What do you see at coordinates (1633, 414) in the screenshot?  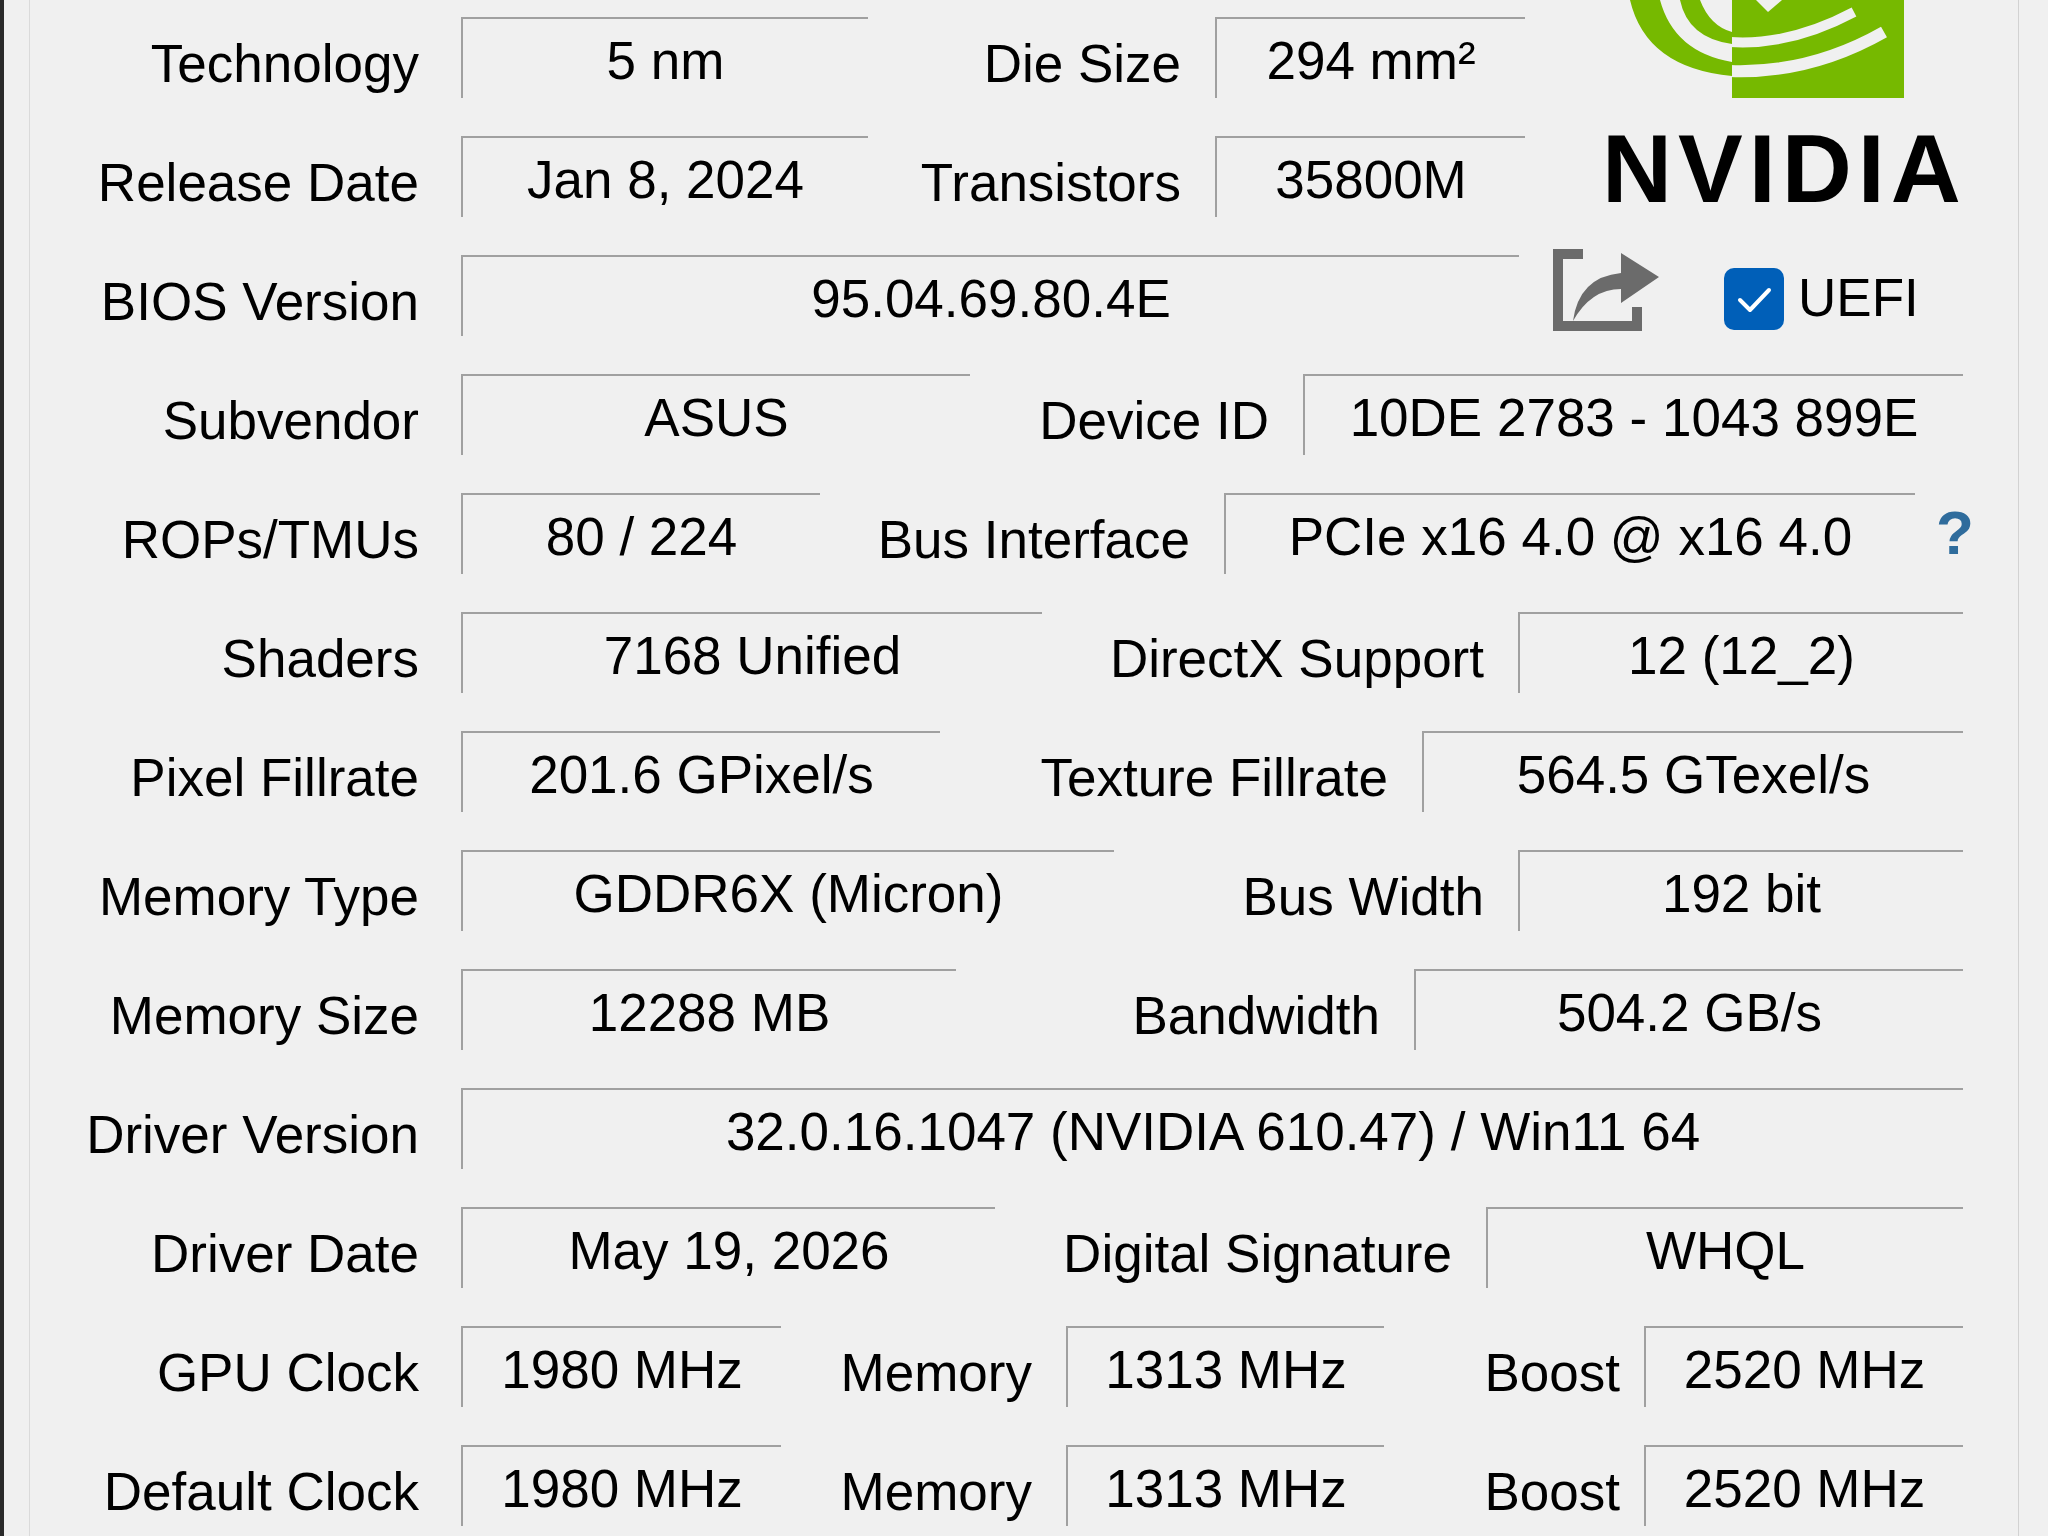 I see `readonly-field: 10DE 2783 - 1043 899E` at bounding box center [1633, 414].